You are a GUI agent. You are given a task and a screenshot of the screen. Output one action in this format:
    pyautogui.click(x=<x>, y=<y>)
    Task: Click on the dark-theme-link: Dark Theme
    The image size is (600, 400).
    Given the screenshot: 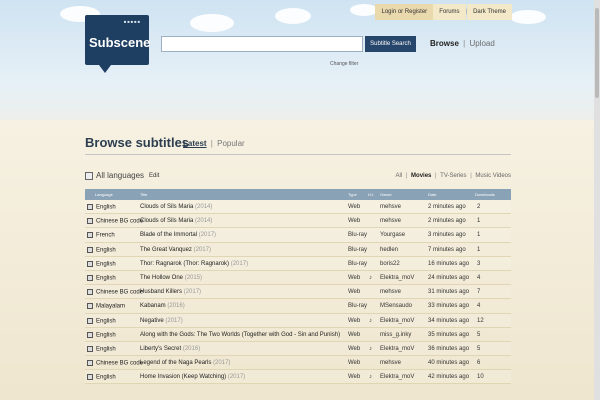 What is the action you would take?
    pyautogui.click(x=489, y=12)
    